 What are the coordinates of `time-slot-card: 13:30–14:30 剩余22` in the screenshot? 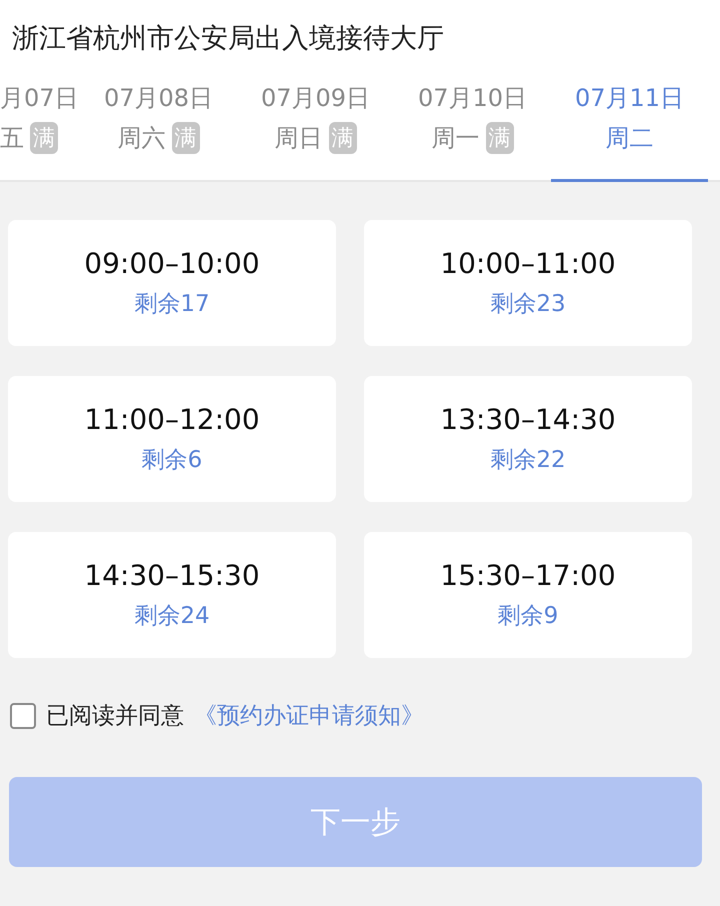 It's located at (528, 439).